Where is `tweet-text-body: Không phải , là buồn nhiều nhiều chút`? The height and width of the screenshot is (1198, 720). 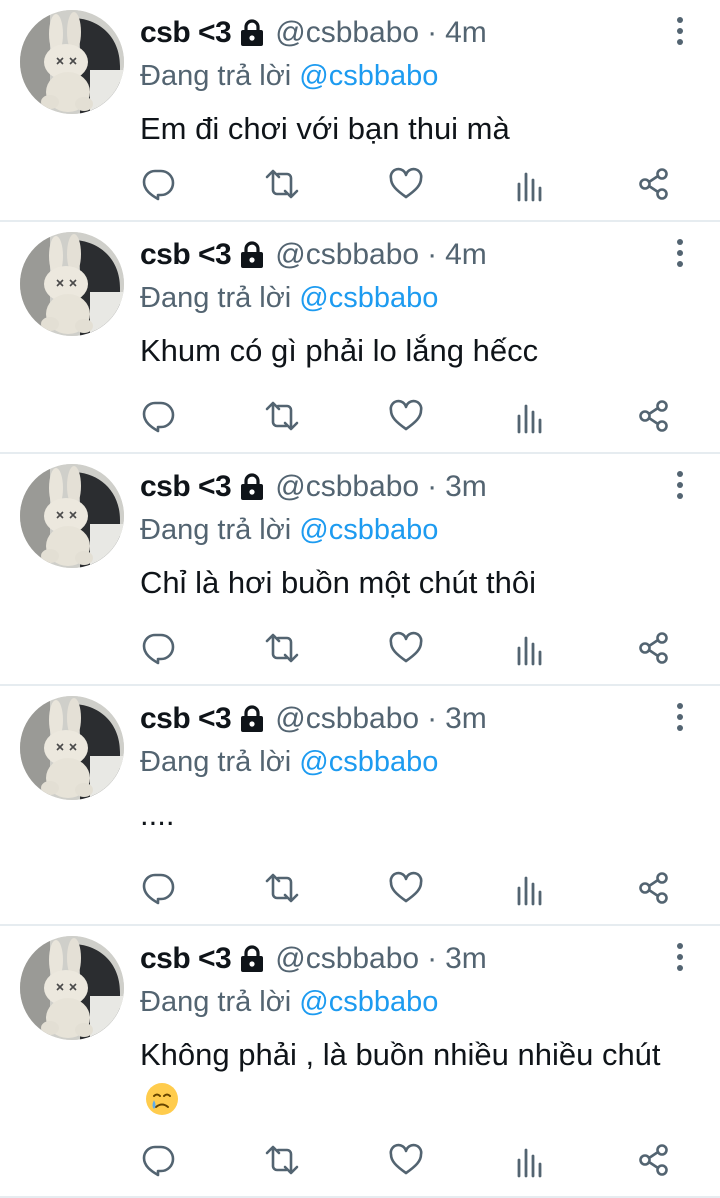 tweet-text-body: Không phải , là buồn nhiều nhiều chút is located at coordinates (400, 1054).